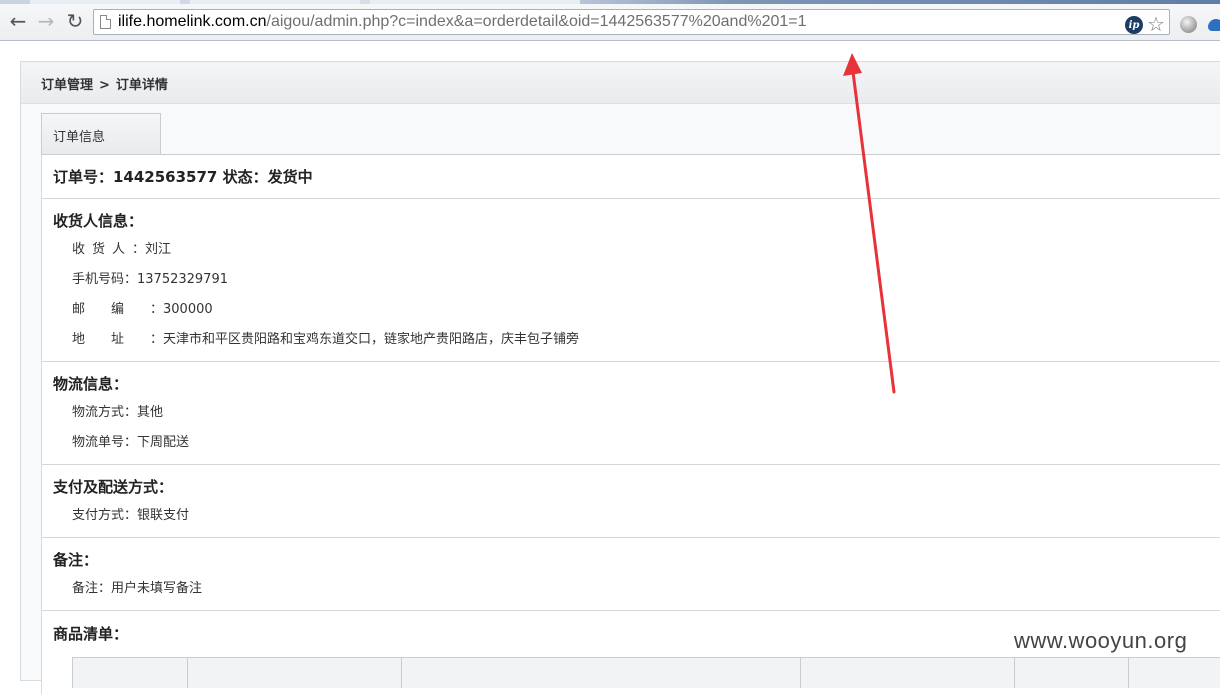 This screenshot has width=1220, height=695. What do you see at coordinates (183, 177) in the screenshot?
I see `order-number-status: 订单号：1442563577 状态：发货中` at bounding box center [183, 177].